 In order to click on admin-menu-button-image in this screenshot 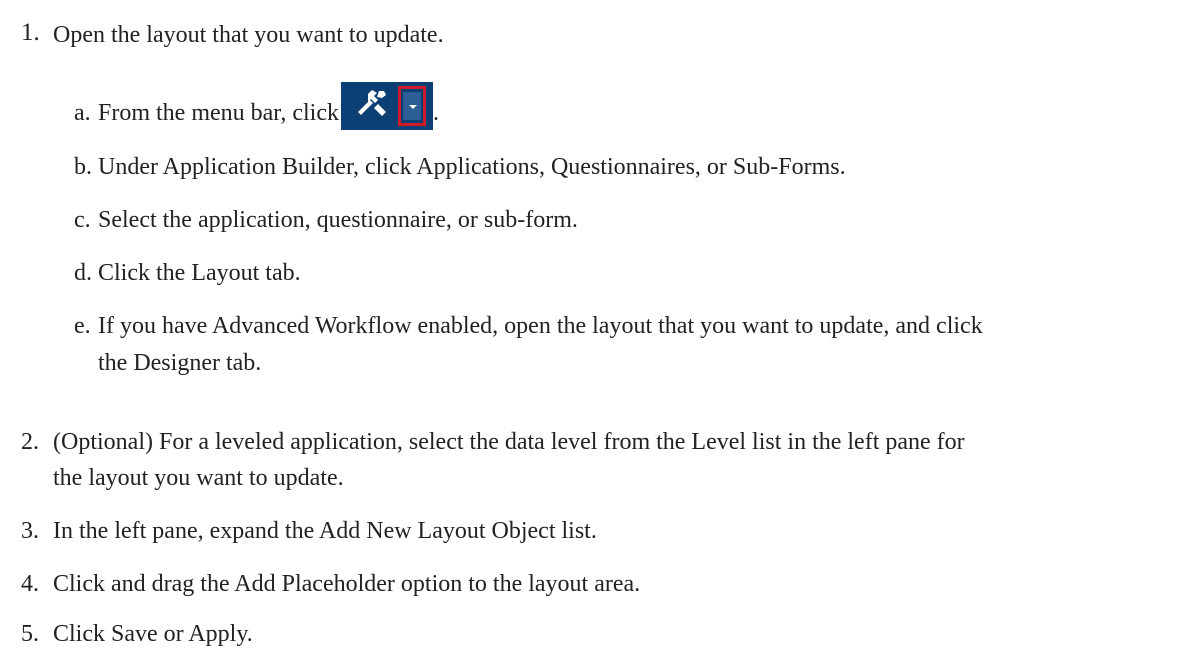, I will do `click(387, 106)`.